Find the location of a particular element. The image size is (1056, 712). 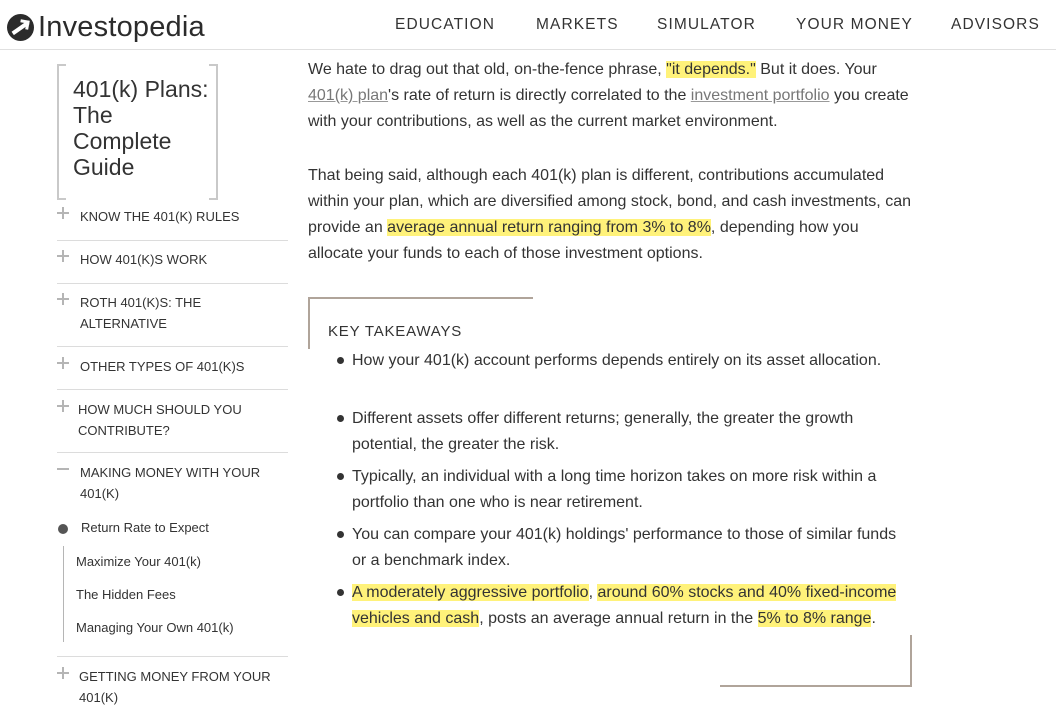

sidebar-item-label: OTHER TYPES OF 401(K)S is located at coordinates (162, 366).